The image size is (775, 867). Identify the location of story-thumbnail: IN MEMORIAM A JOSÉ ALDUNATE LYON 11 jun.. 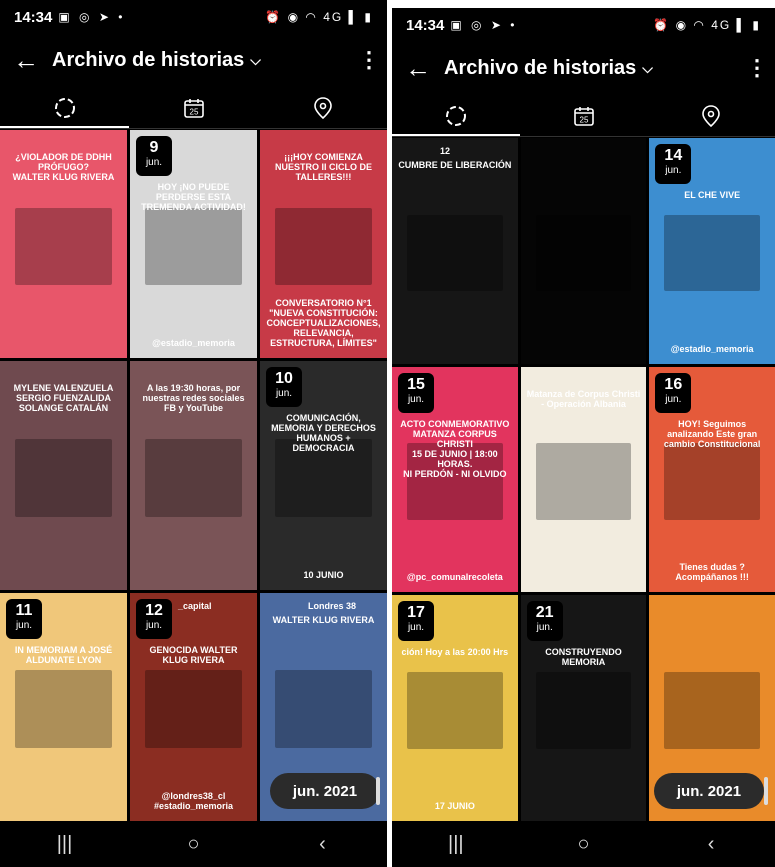
(63, 706).